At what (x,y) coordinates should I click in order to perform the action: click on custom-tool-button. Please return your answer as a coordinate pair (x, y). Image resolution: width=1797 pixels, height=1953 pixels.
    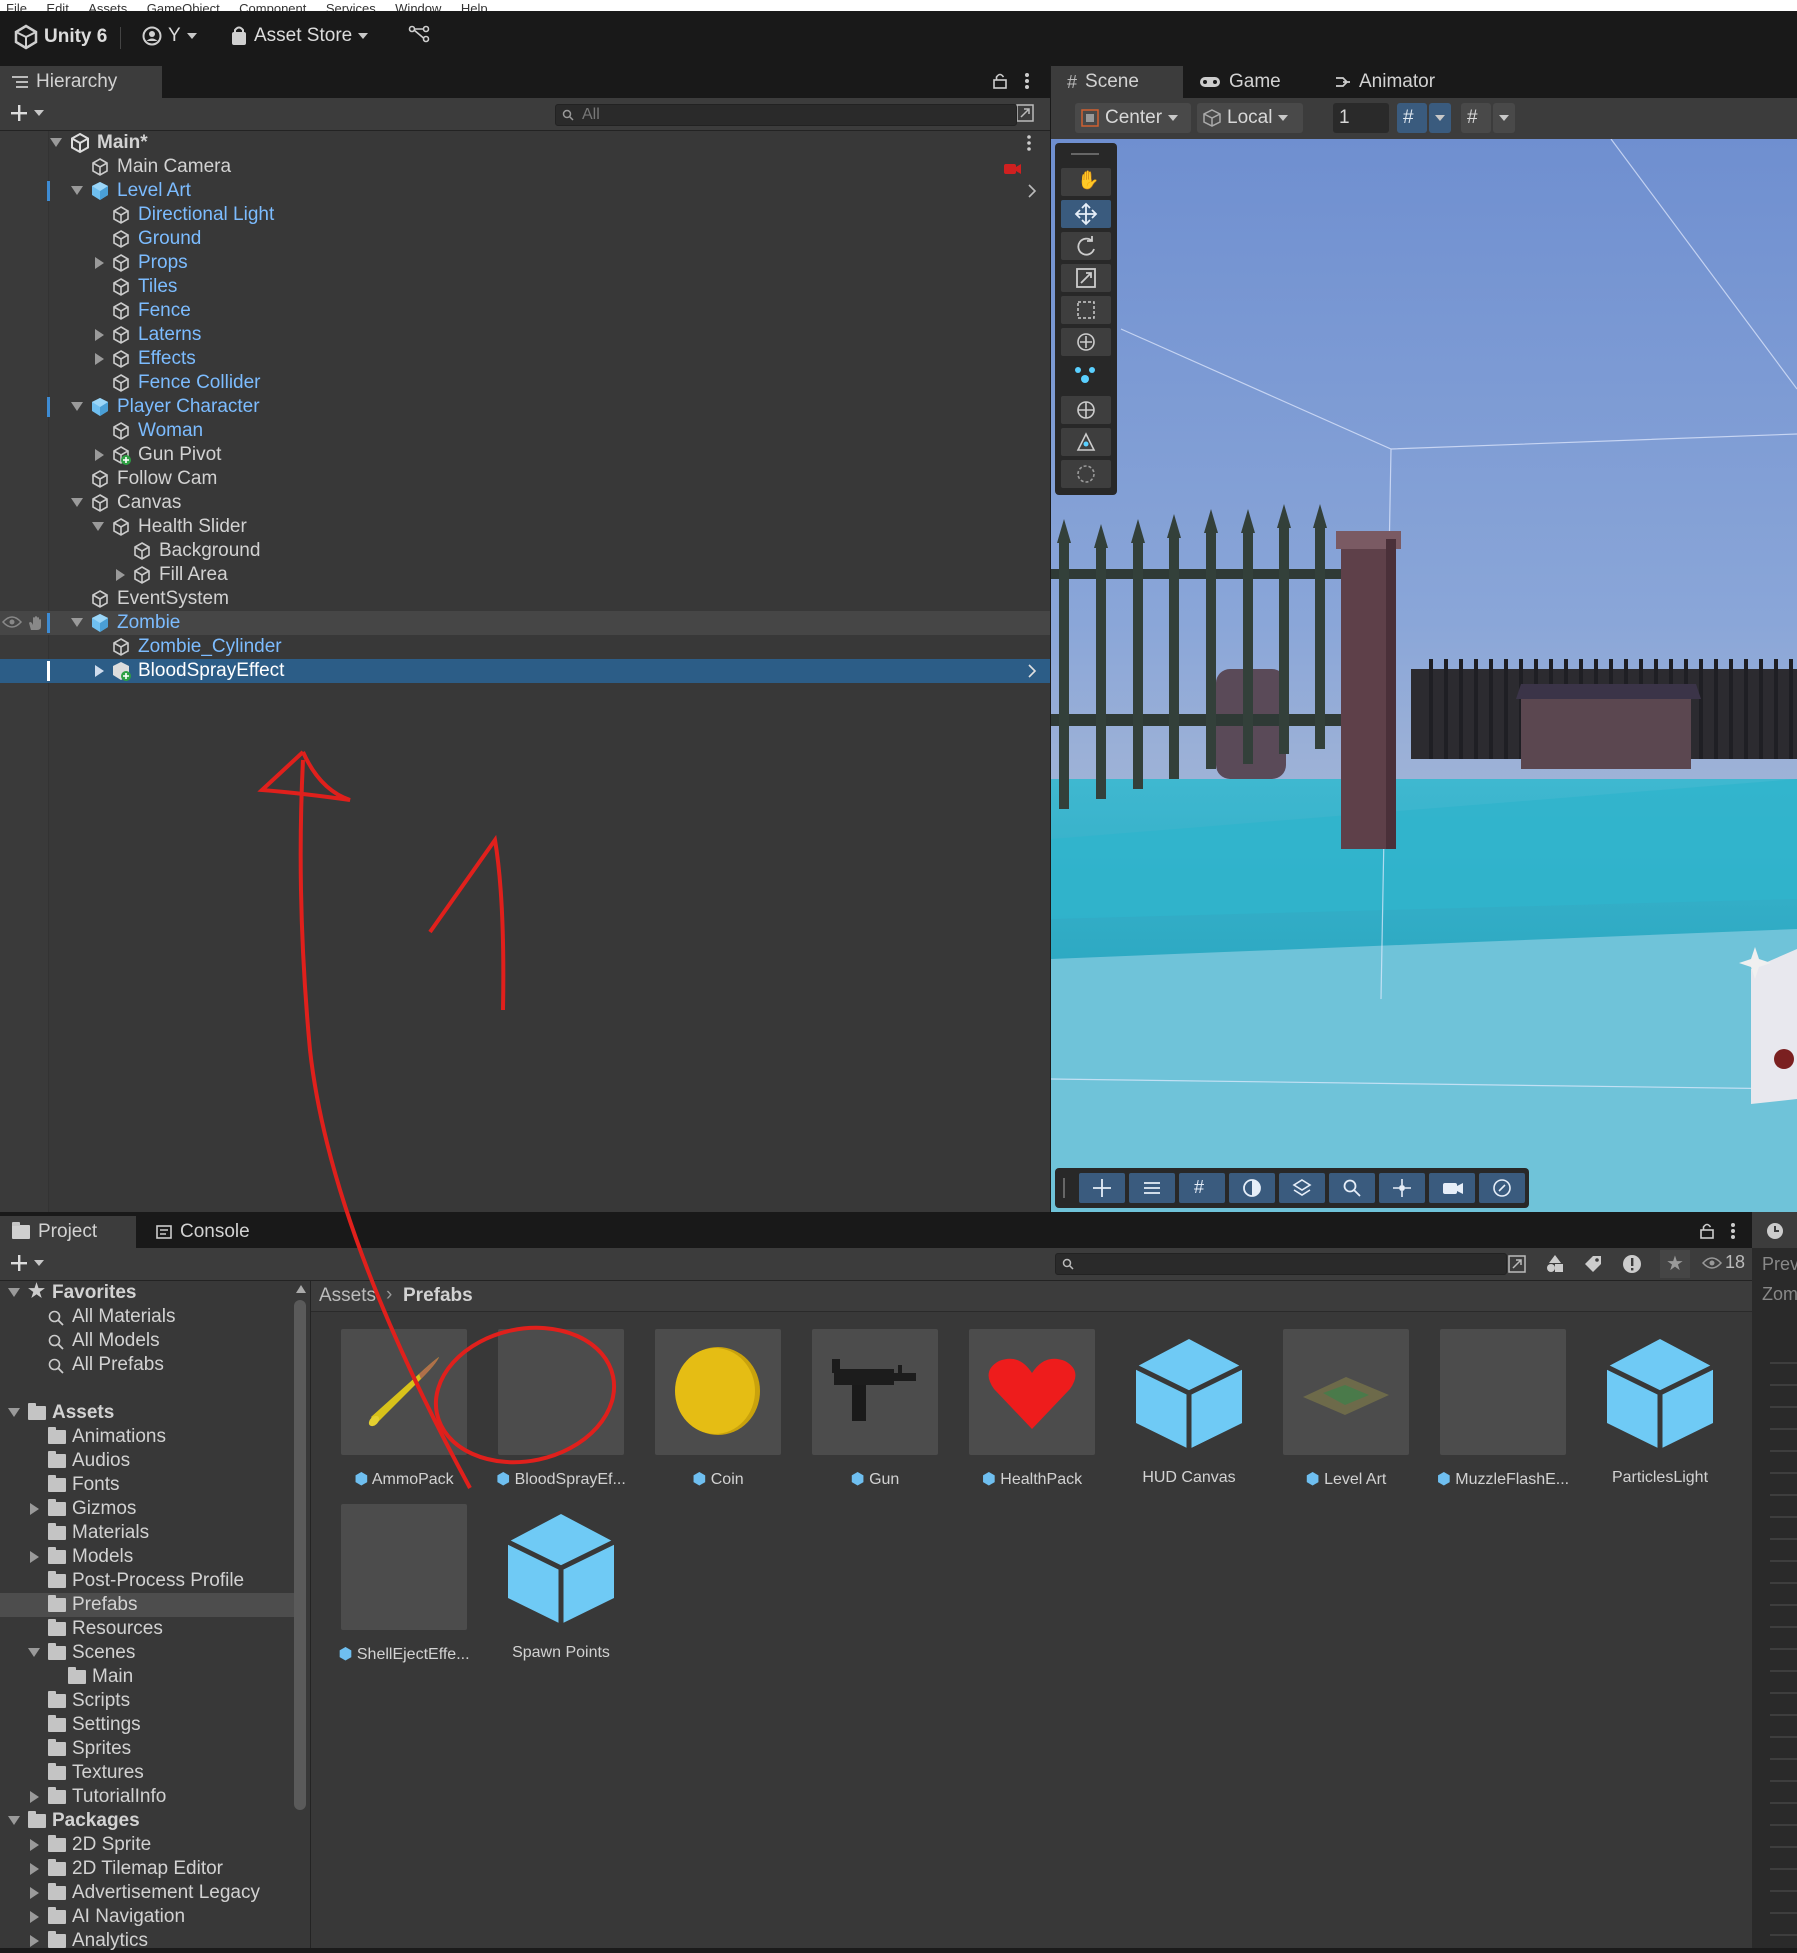
    Looking at the image, I should click on (1085, 378).